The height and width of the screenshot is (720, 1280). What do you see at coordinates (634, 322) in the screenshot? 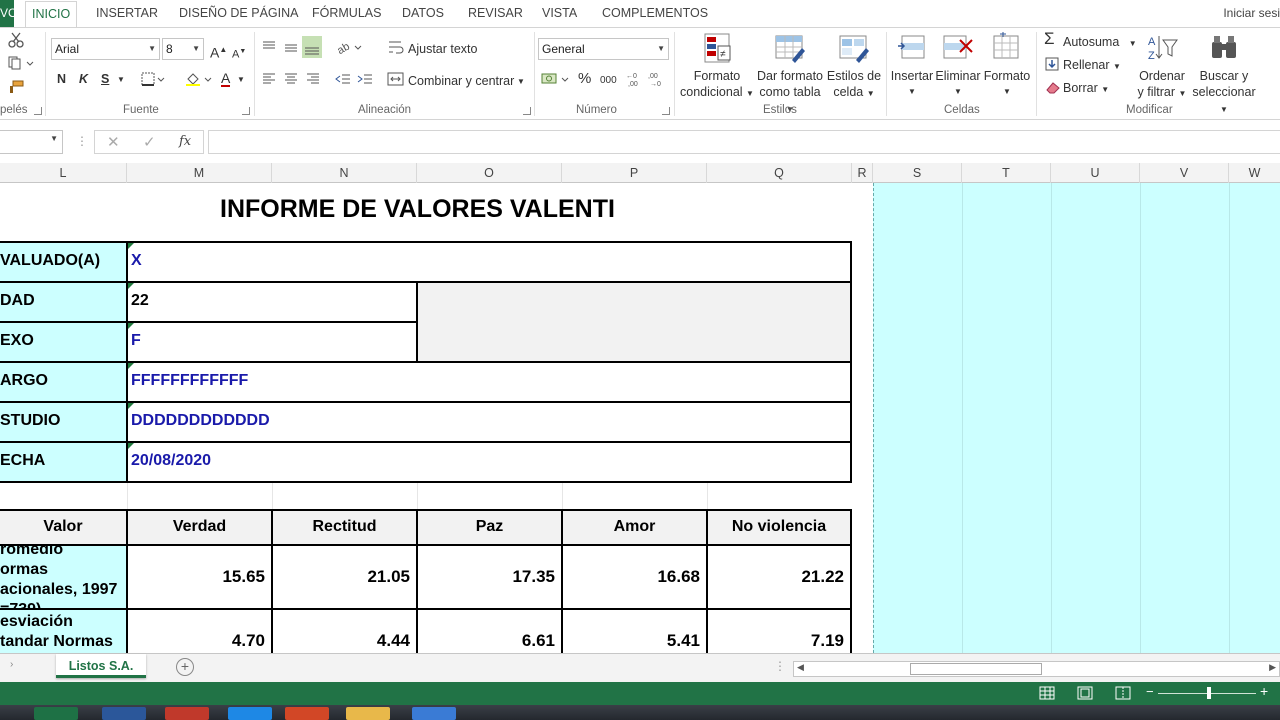
I see `merged-empty-cell` at bounding box center [634, 322].